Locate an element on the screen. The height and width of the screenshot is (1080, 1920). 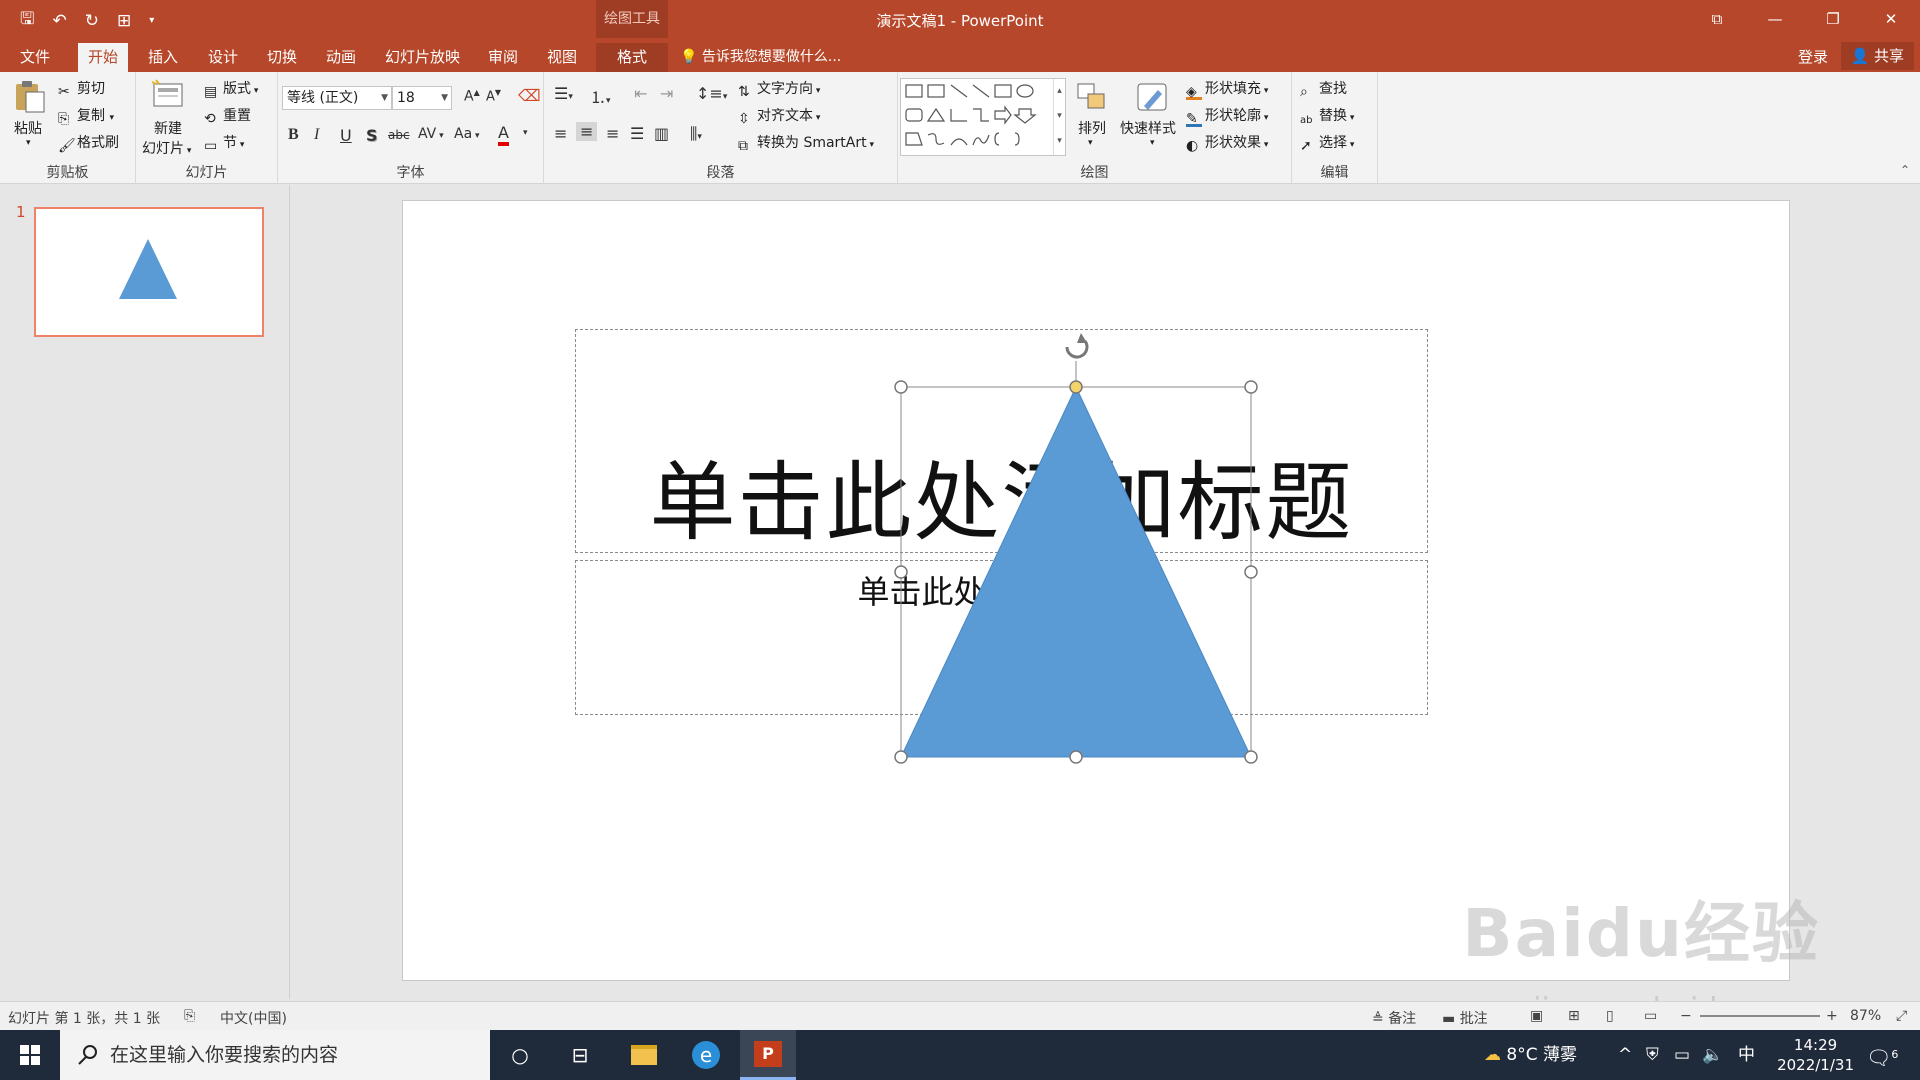
shrink-font-icon: A▼ is located at coordinates (493, 96).